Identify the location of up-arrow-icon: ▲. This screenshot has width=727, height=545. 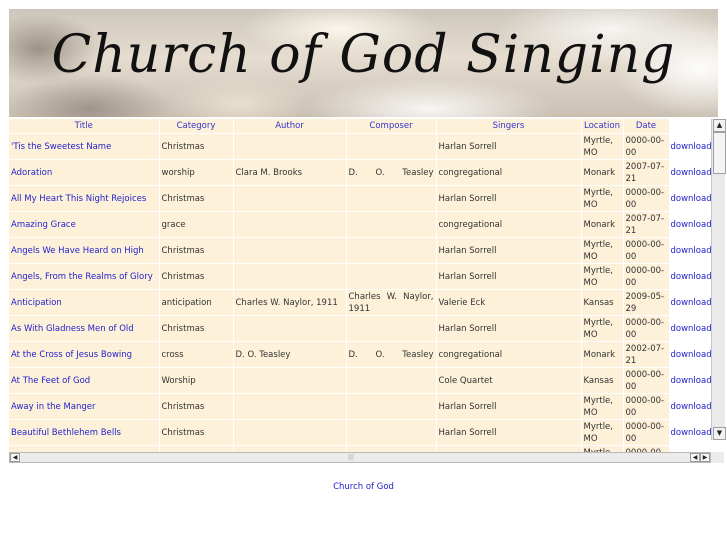
(719, 125).